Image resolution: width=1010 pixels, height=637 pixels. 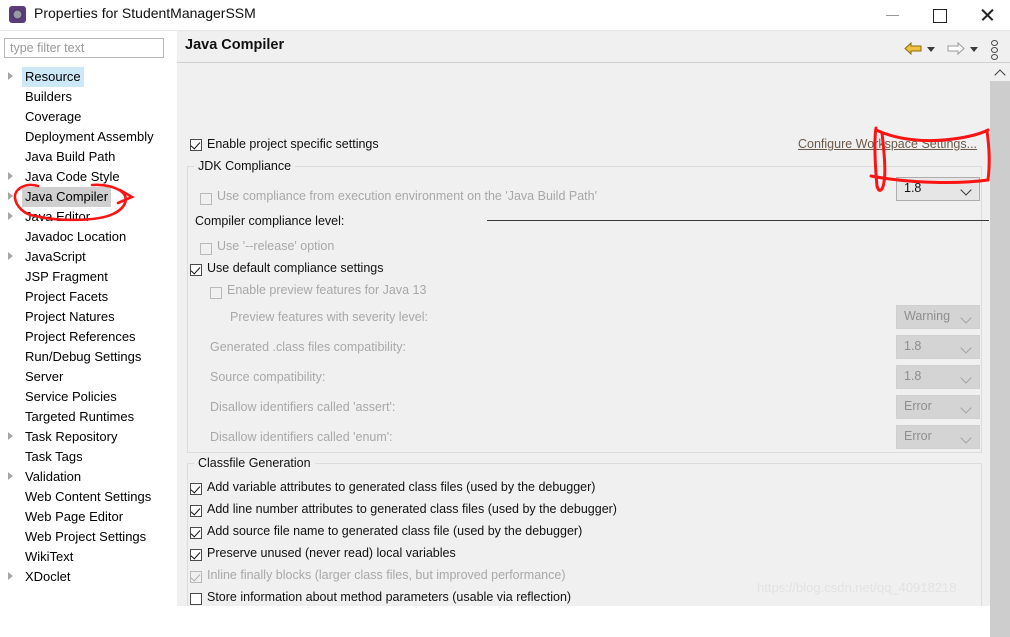 What do you see at coordinates (53, 116) in the screenshot?
I see `sidebar-item-label: Coverage` at bounding box center [53, 116].